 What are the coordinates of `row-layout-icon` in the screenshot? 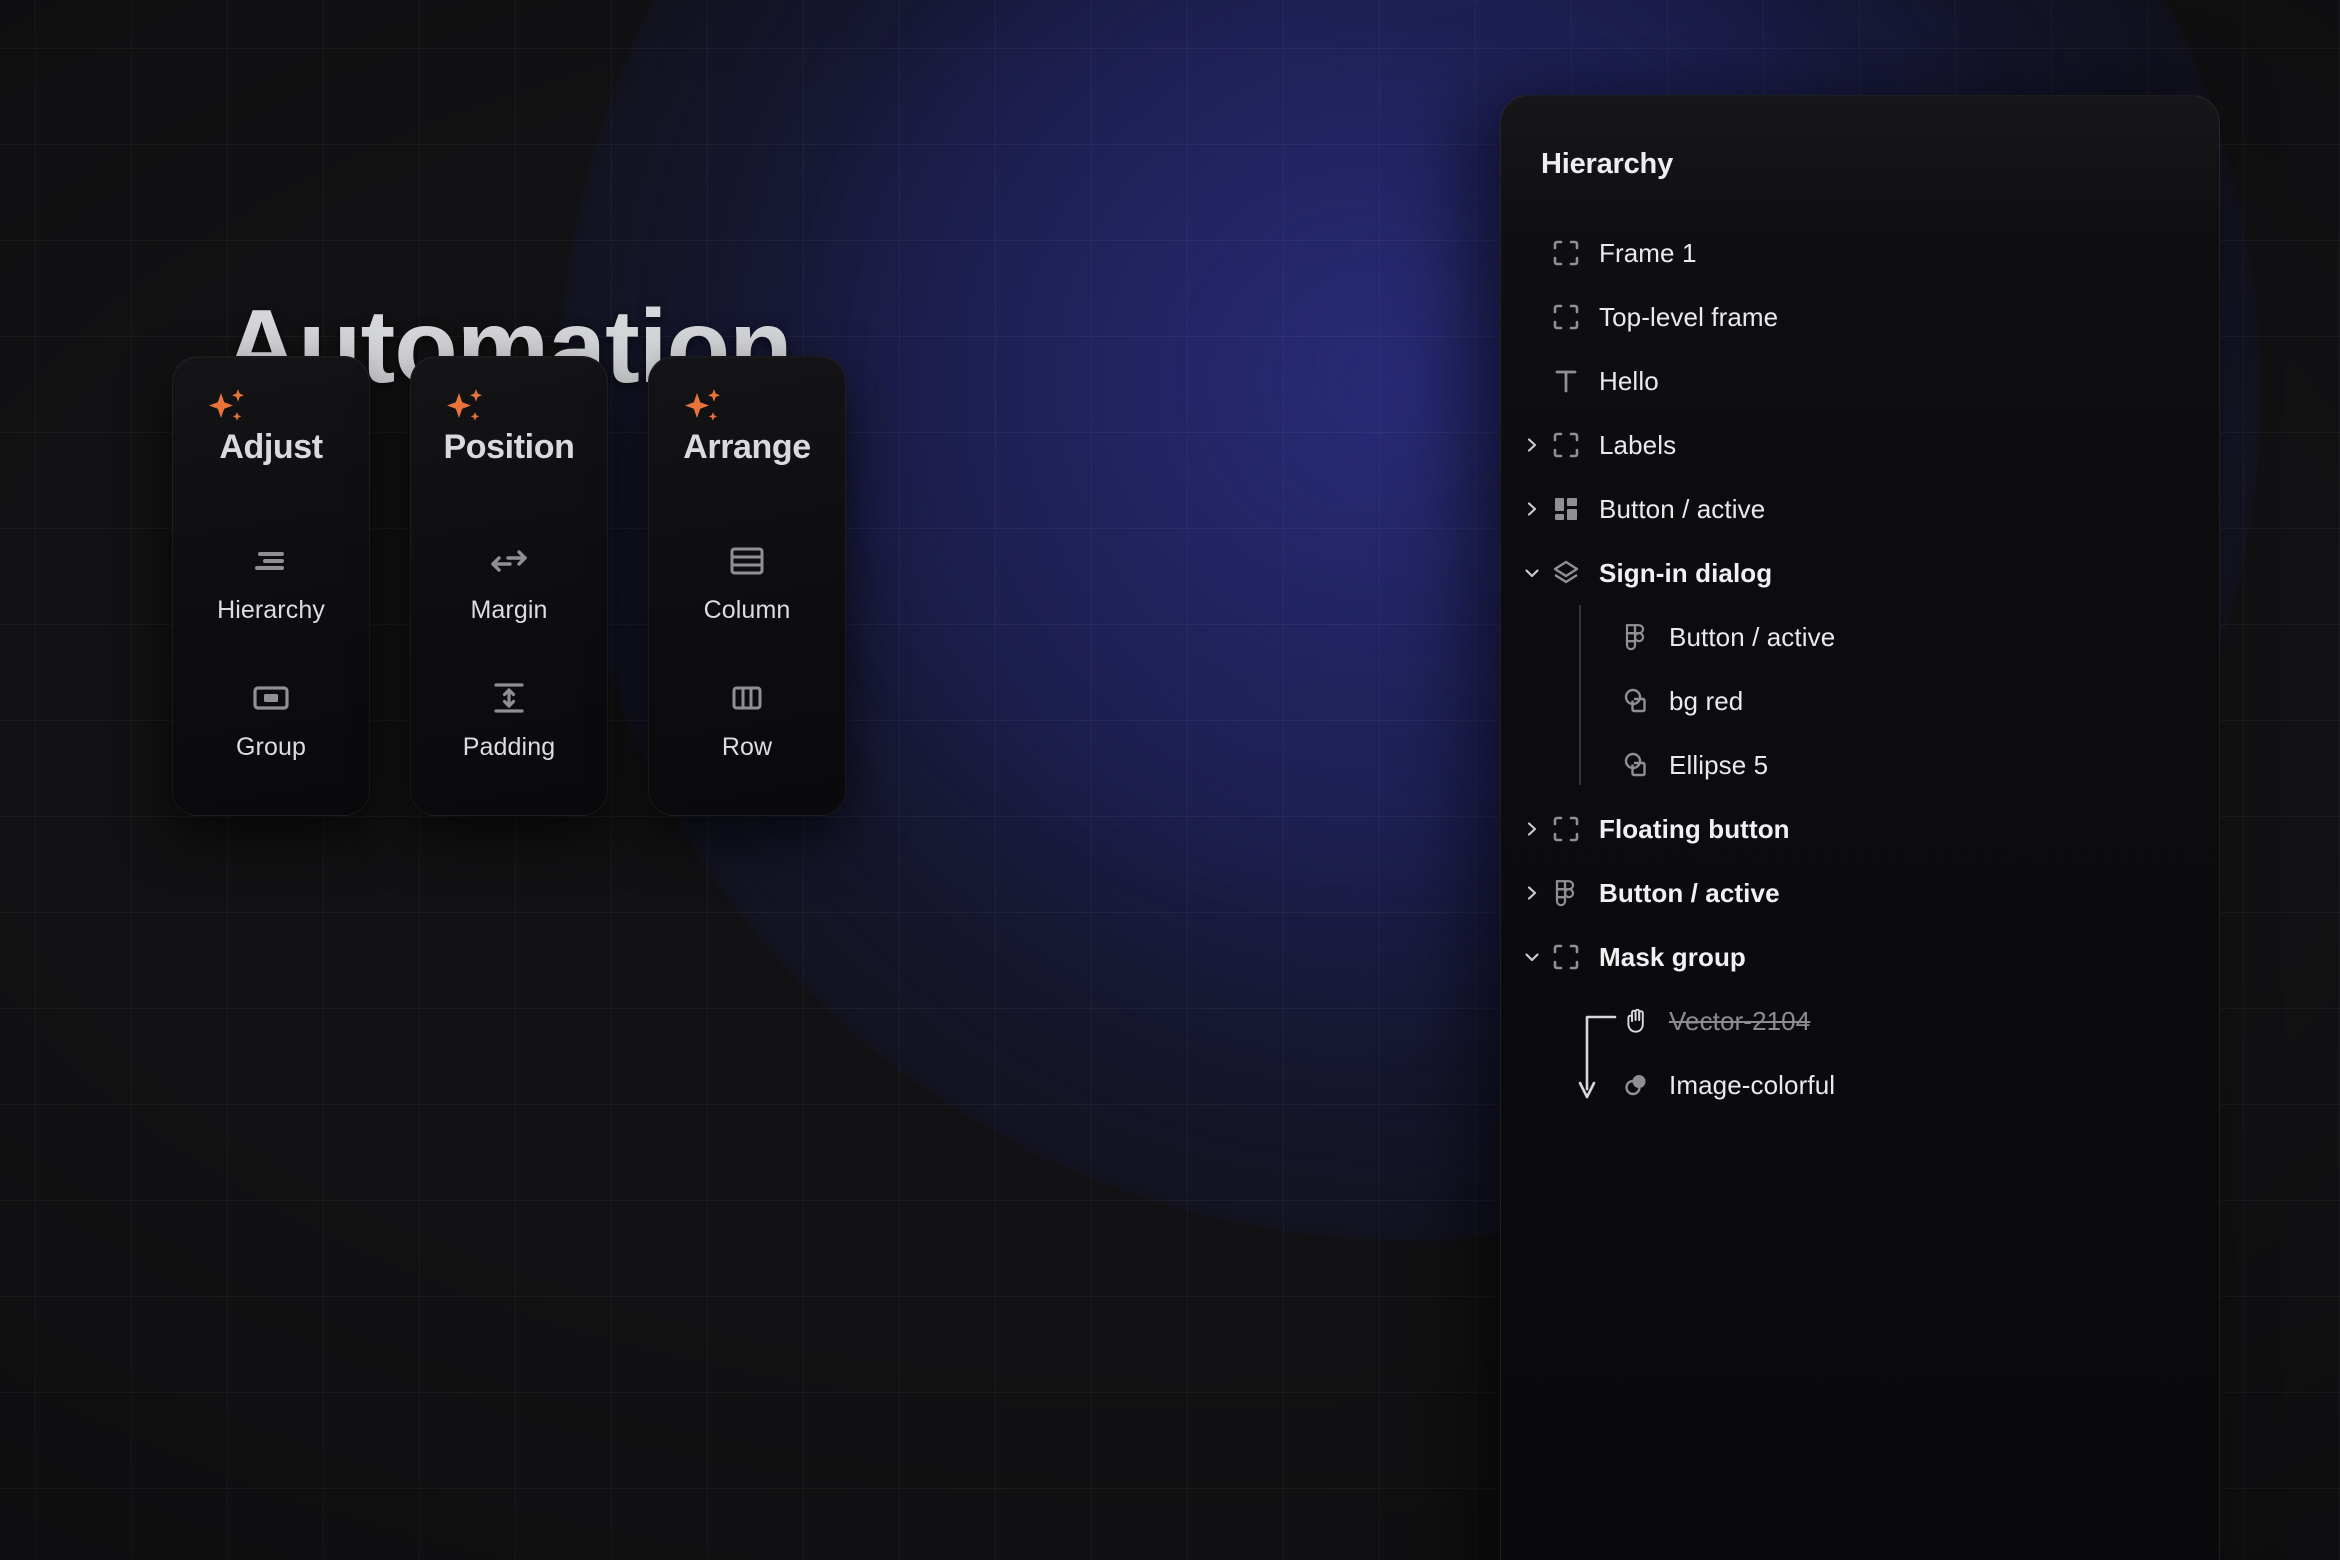 It's located at (747, 698).